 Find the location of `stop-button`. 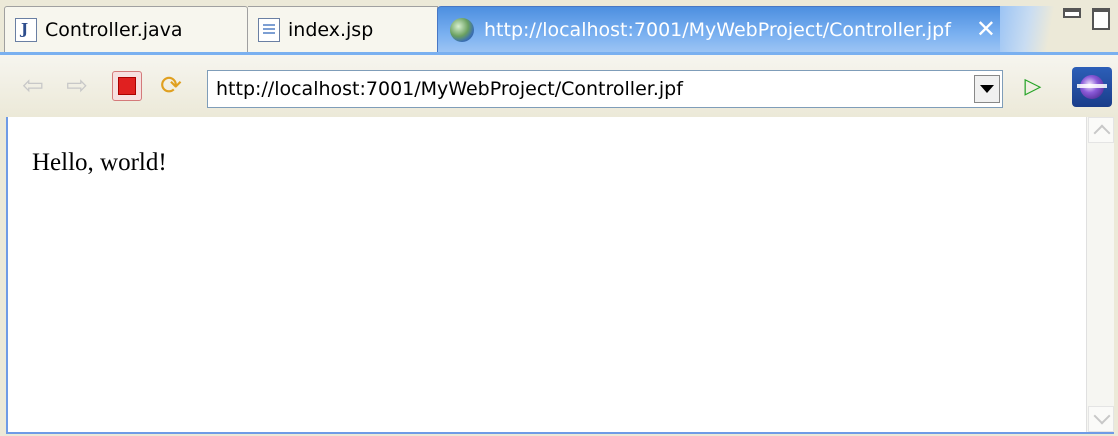

stop-button is located at coordinates (127, 86).